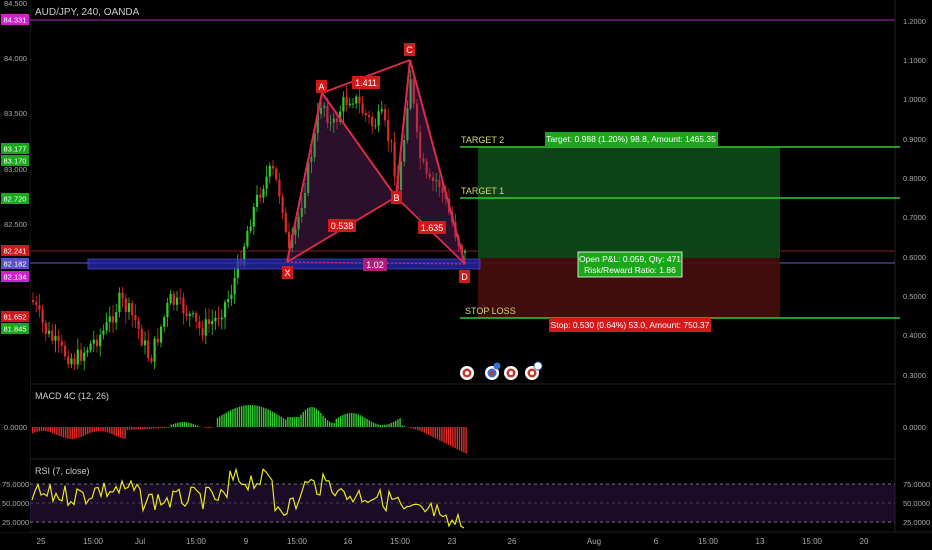  Describe the element at coordinates (72, 396) in the screenshot. I see `macd-title: MACD 4C (12, 26)` at that location.